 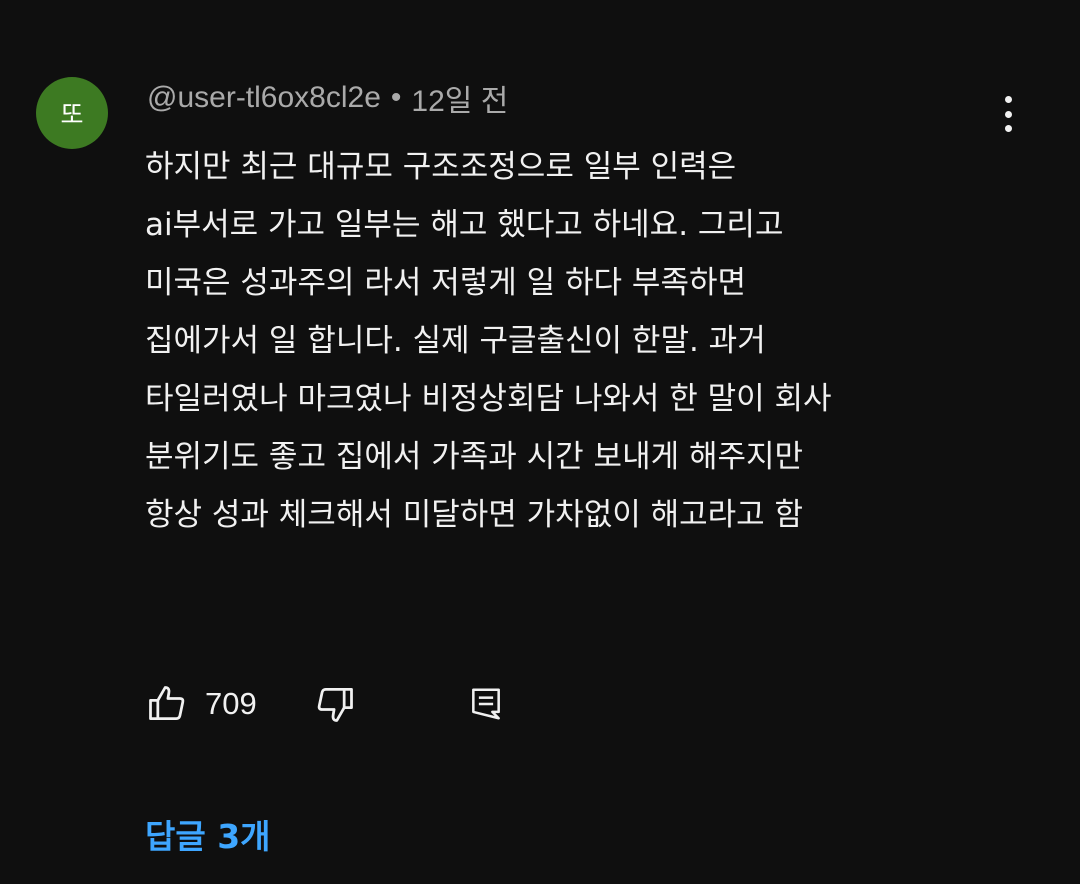 I want to click on thumbs-down-icon, so click(x=335, y=704).